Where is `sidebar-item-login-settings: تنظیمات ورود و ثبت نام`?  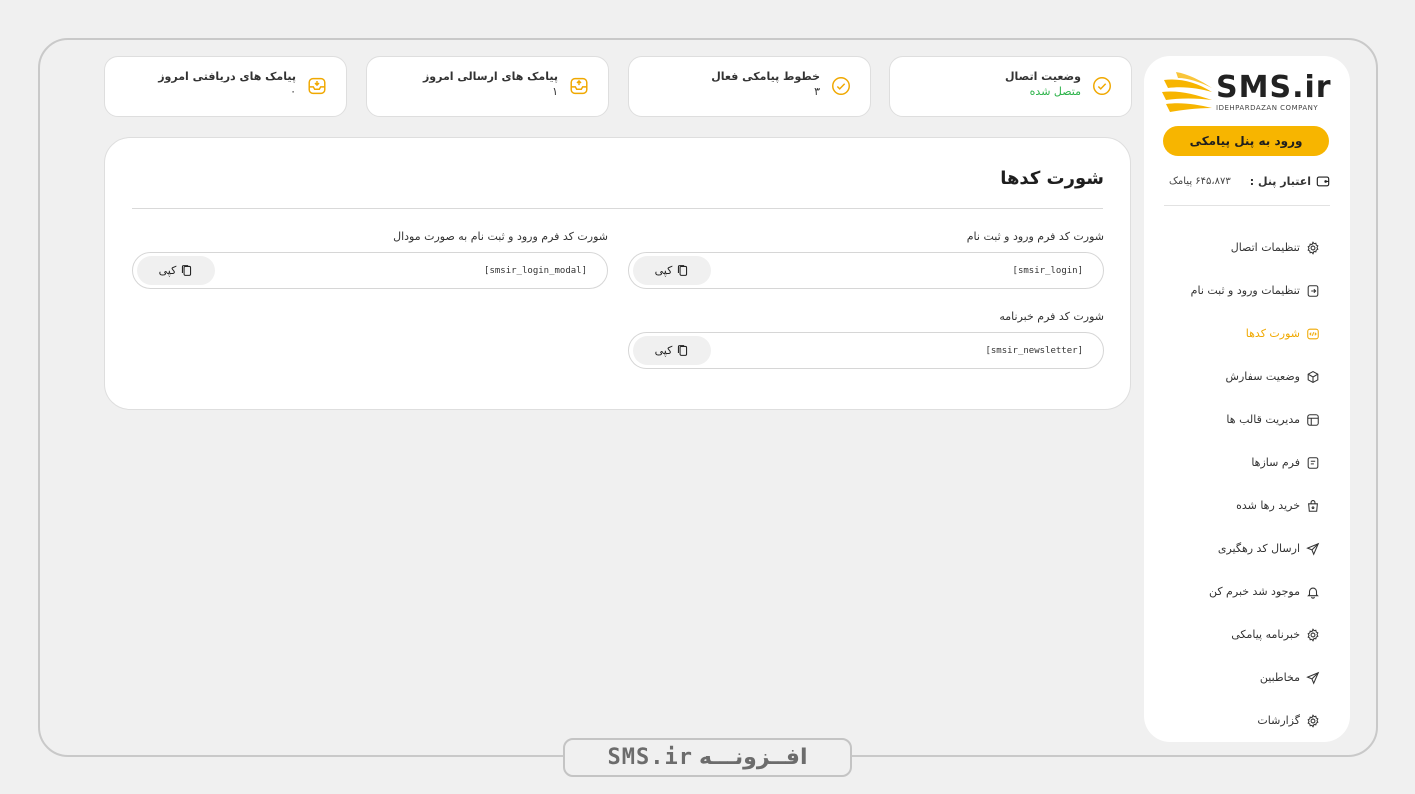 sidebar-item-login-settings: تنظیمات ورود و ثبت نام is located at coordinates (1242, 290).